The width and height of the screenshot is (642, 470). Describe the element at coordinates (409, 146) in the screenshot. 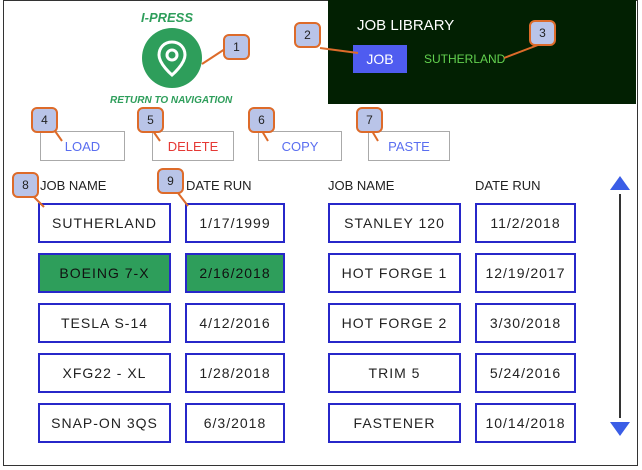

I see `paste-button: PASTE` at that location.